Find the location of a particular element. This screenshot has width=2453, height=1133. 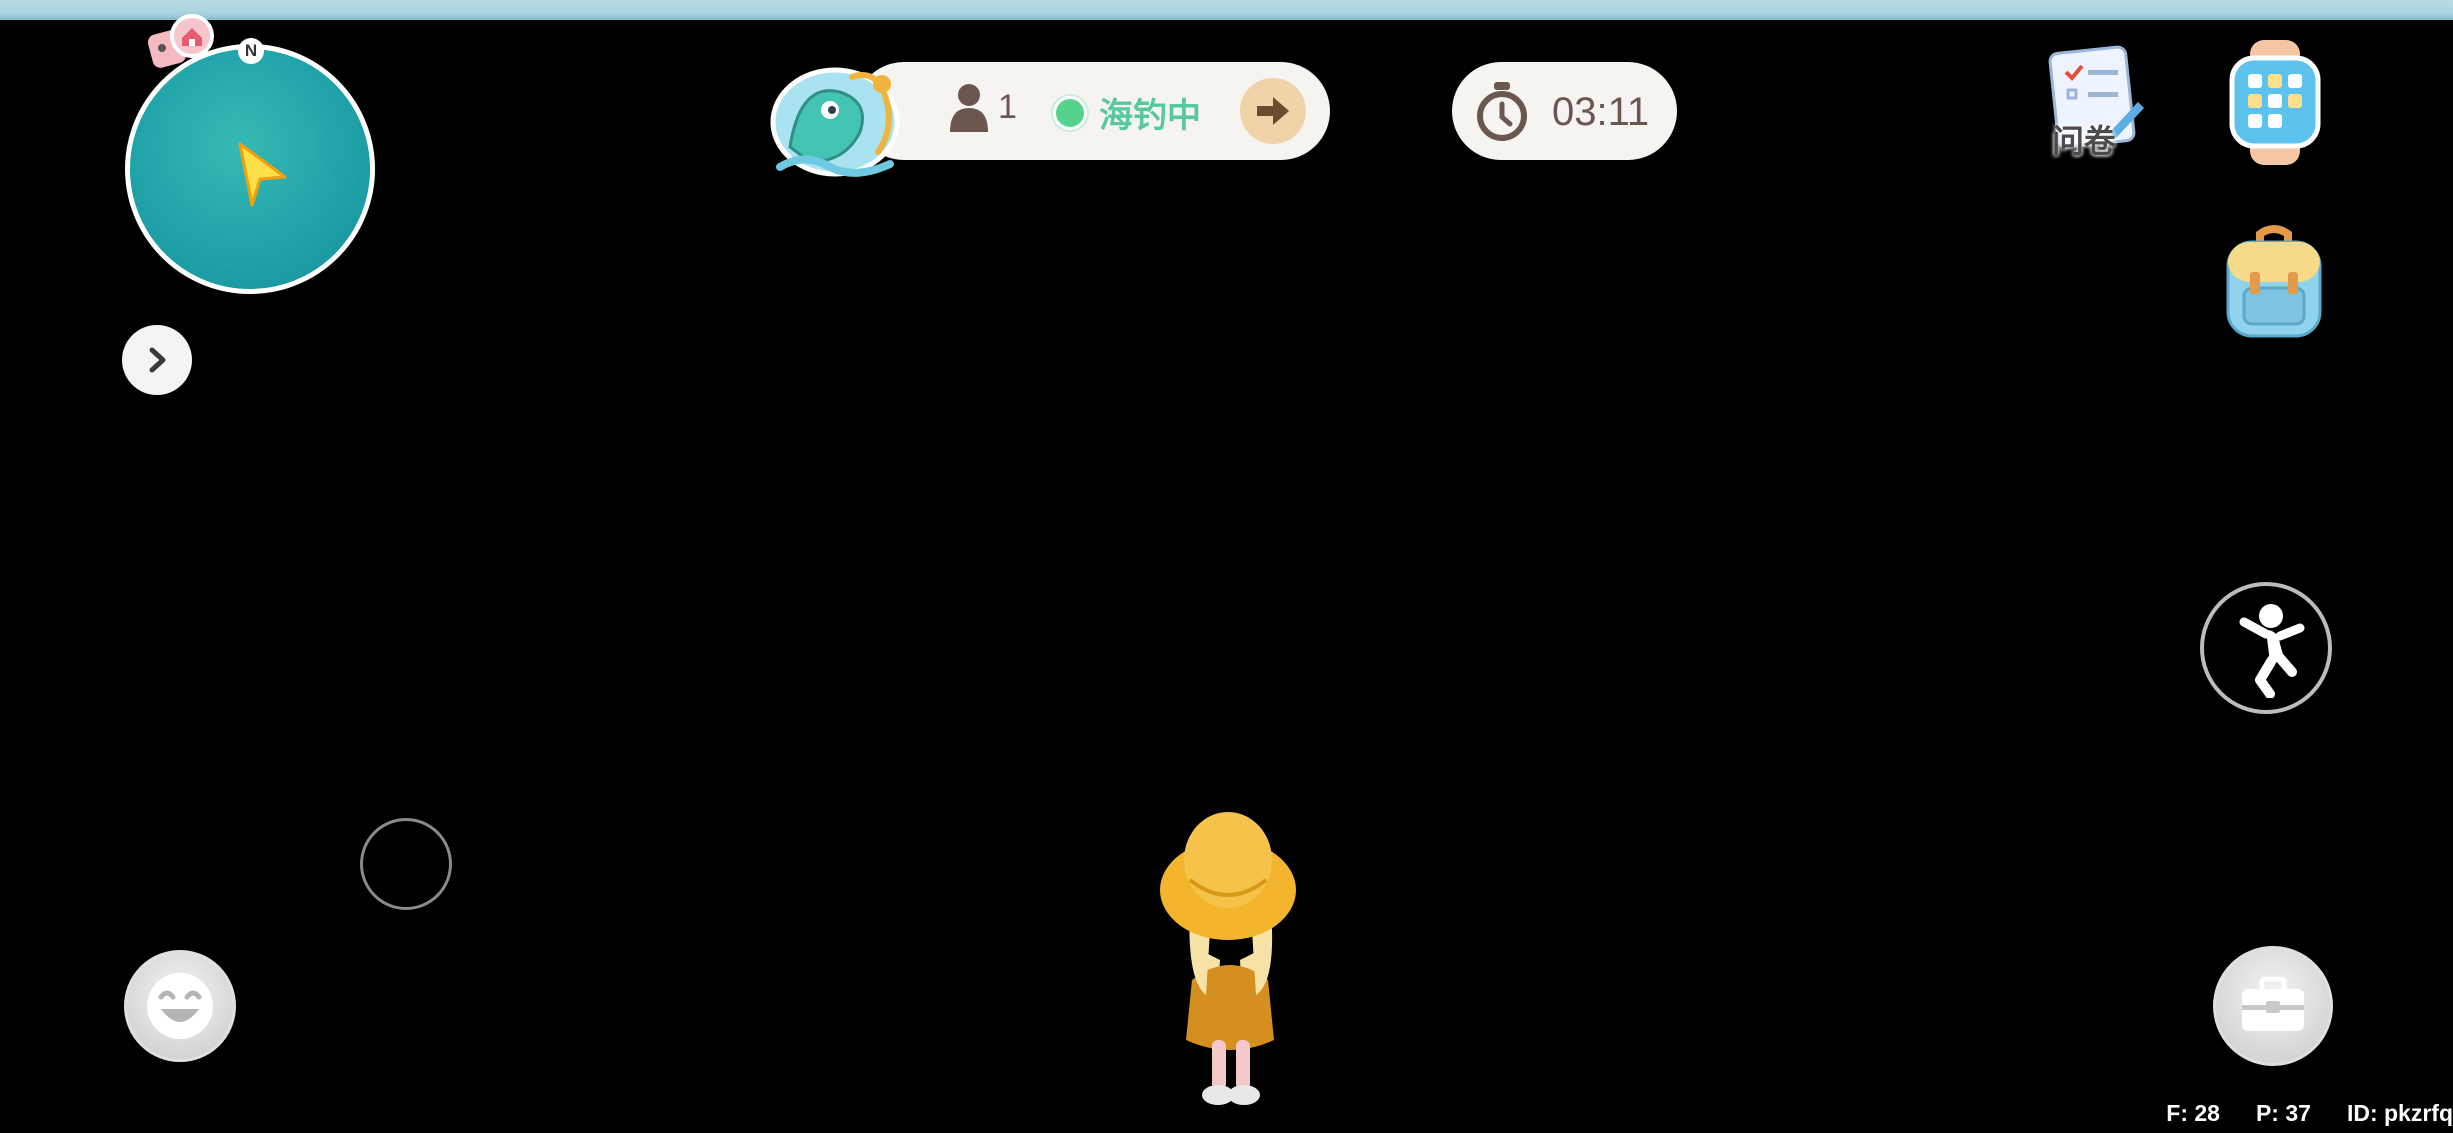

expand-panel-button is located at coordinates (157, 360).